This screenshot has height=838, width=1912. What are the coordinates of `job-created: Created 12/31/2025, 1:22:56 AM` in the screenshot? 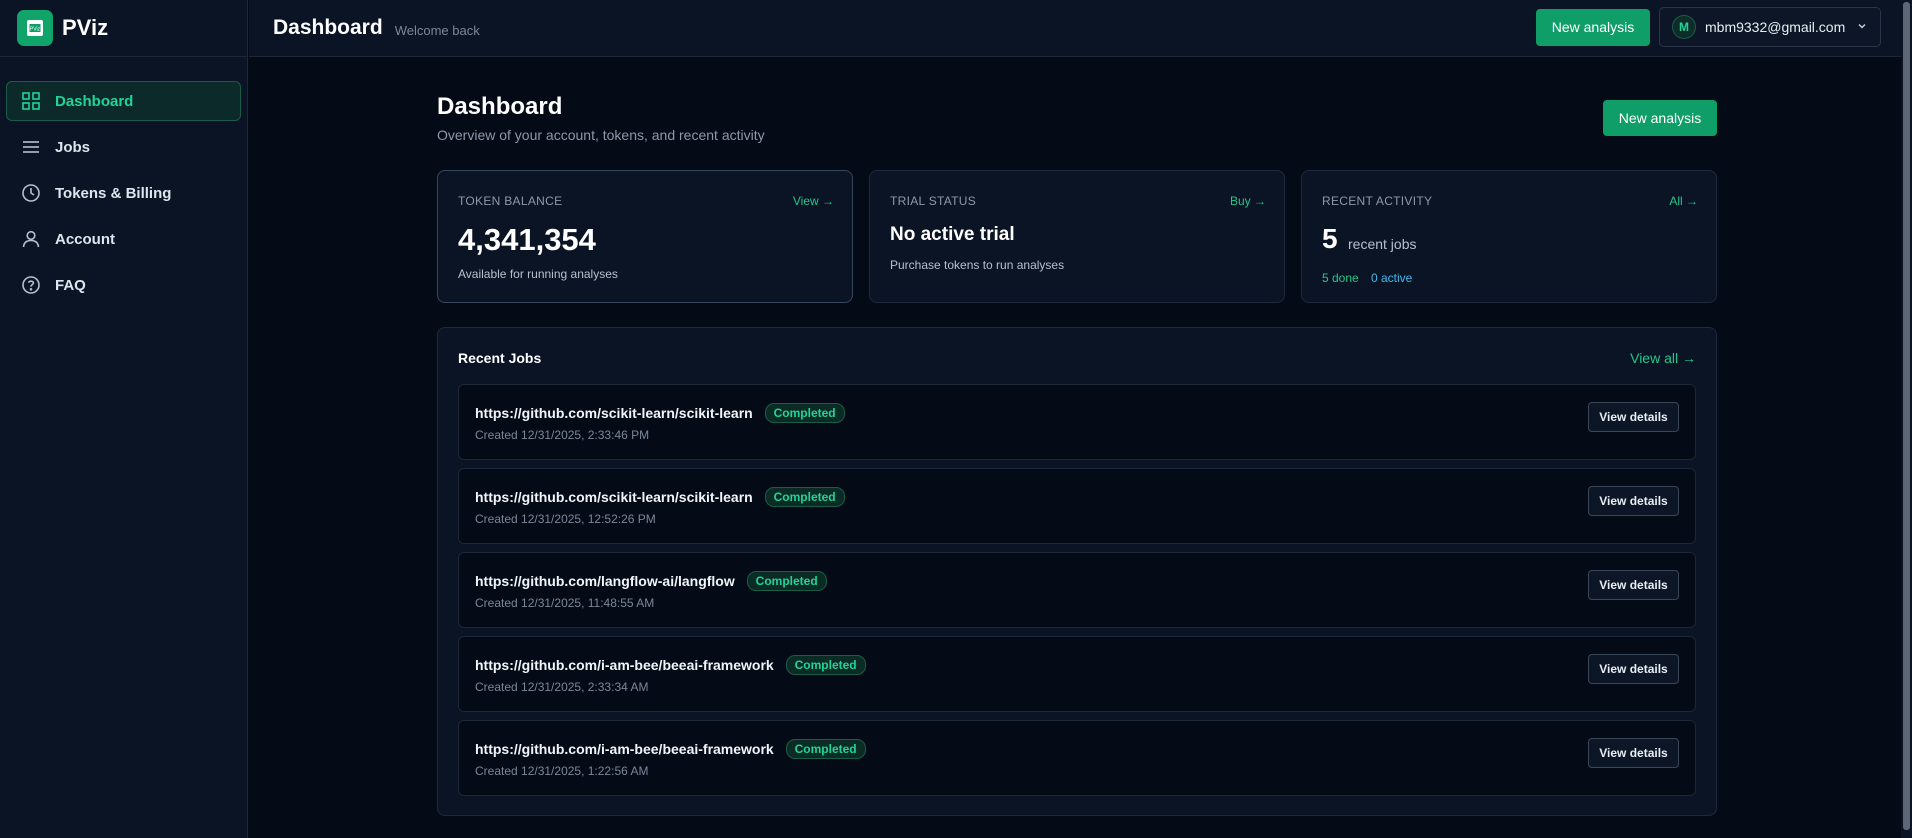 It's located at (562, 771).